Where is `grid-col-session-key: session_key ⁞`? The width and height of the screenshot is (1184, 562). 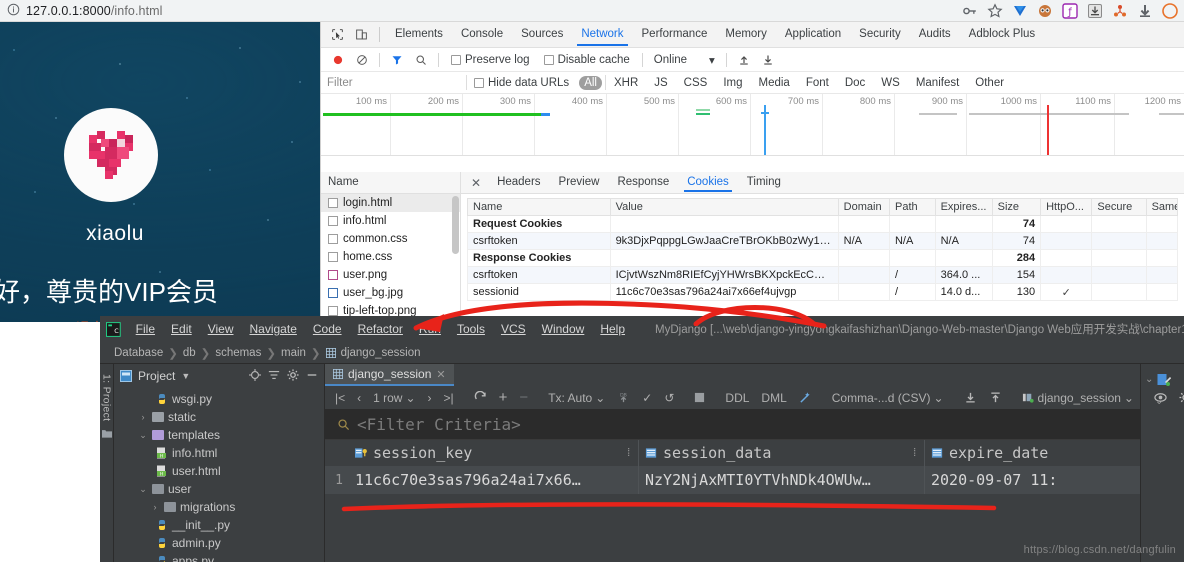
grid-col-session-key: session_key ⁞ is located at coordinates (494, 453).